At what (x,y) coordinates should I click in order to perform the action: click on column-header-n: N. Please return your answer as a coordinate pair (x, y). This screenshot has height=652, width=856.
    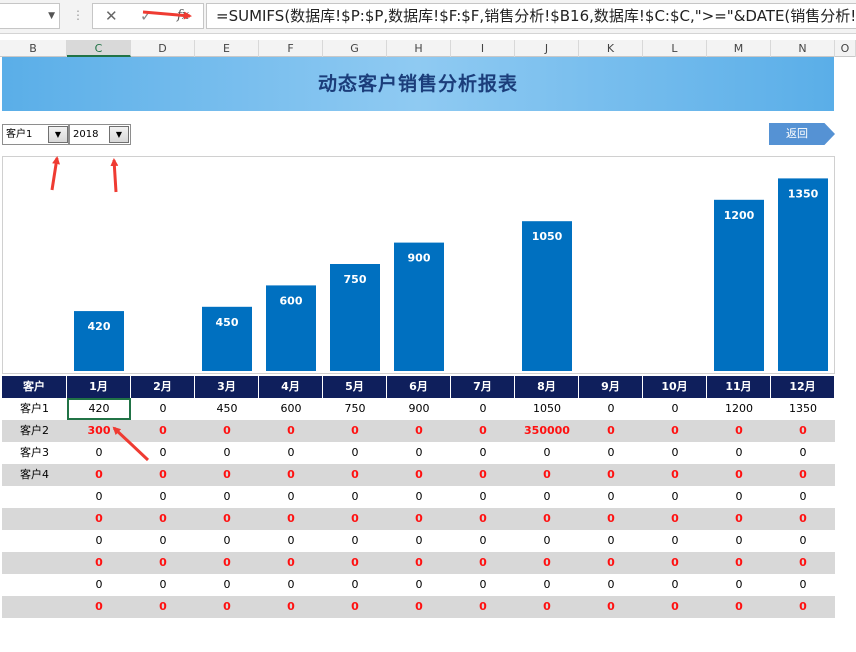
    Looking at the image, I should click on (803, 48).